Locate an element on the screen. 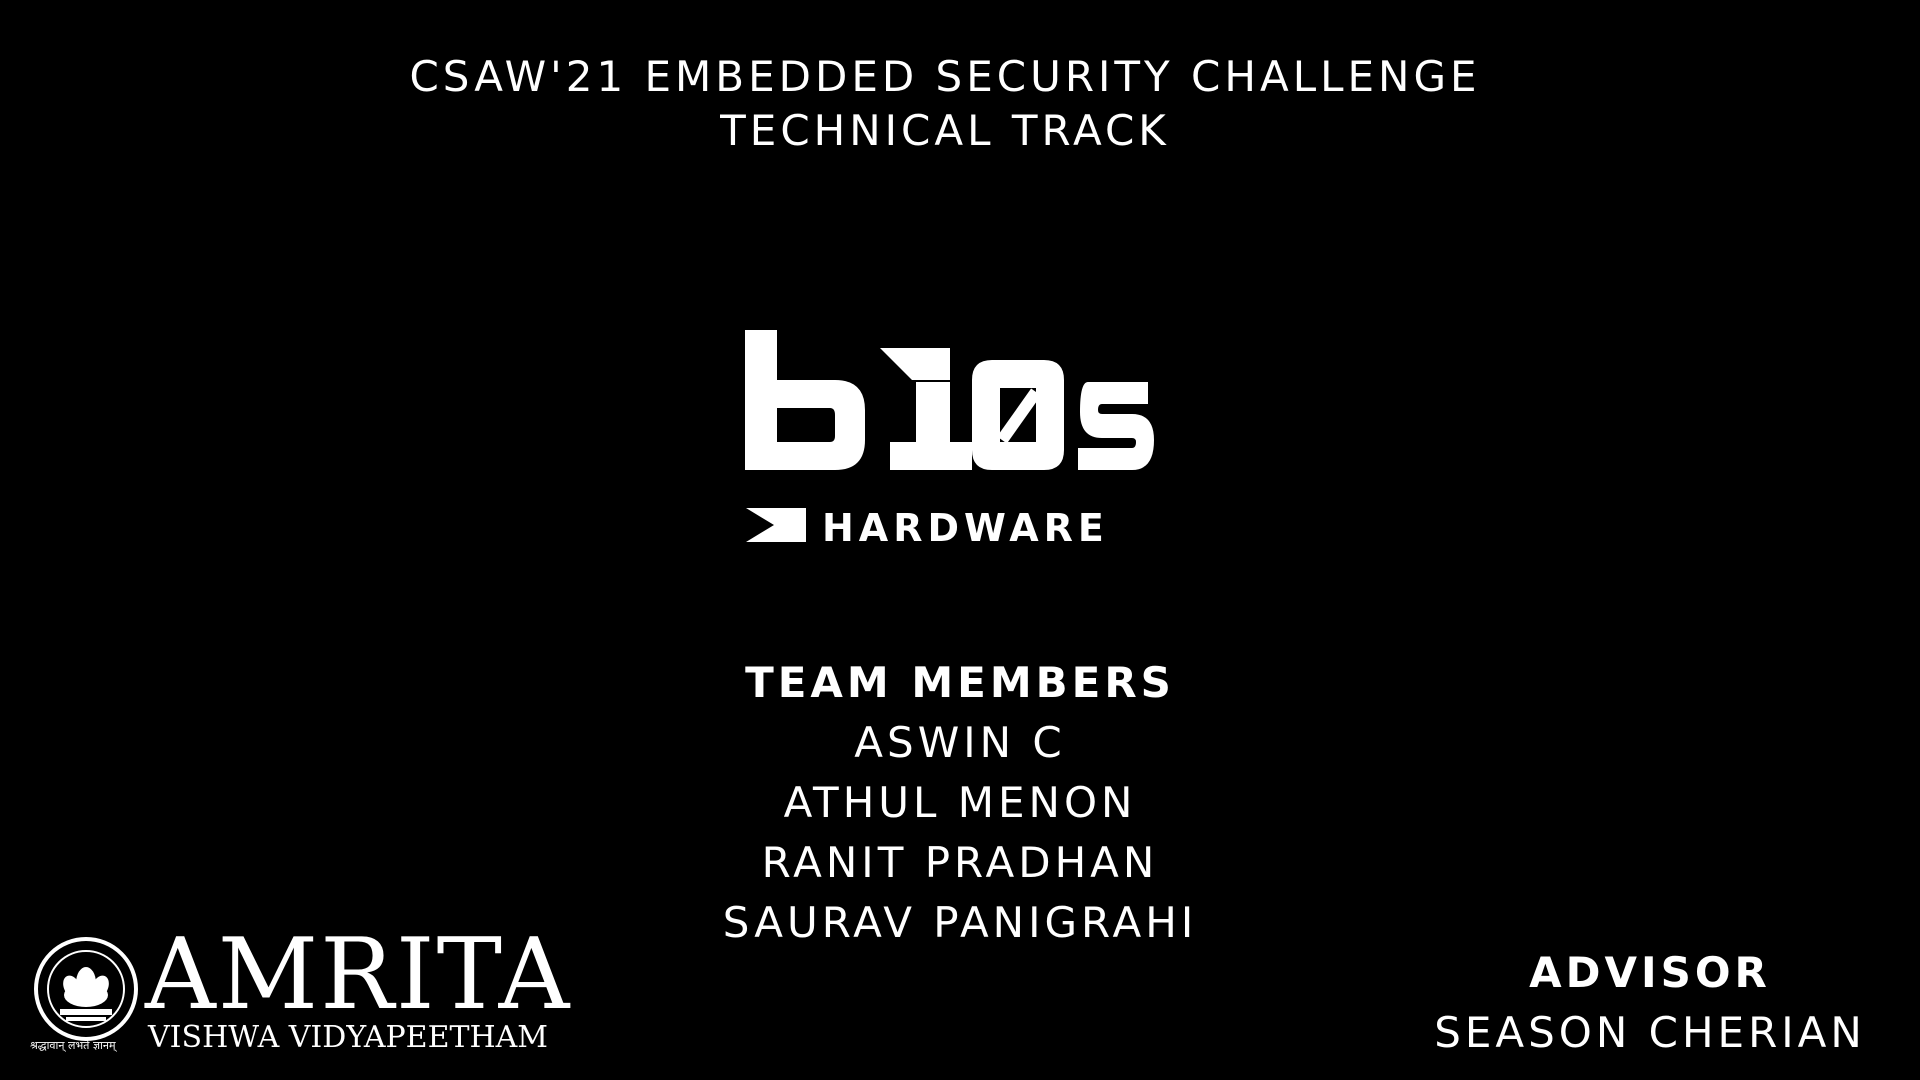 The image size is (1920, 1080). institution-motto: श्रद्धावान् लभते ज्ञानम् is located at coordinates (73, 1045).